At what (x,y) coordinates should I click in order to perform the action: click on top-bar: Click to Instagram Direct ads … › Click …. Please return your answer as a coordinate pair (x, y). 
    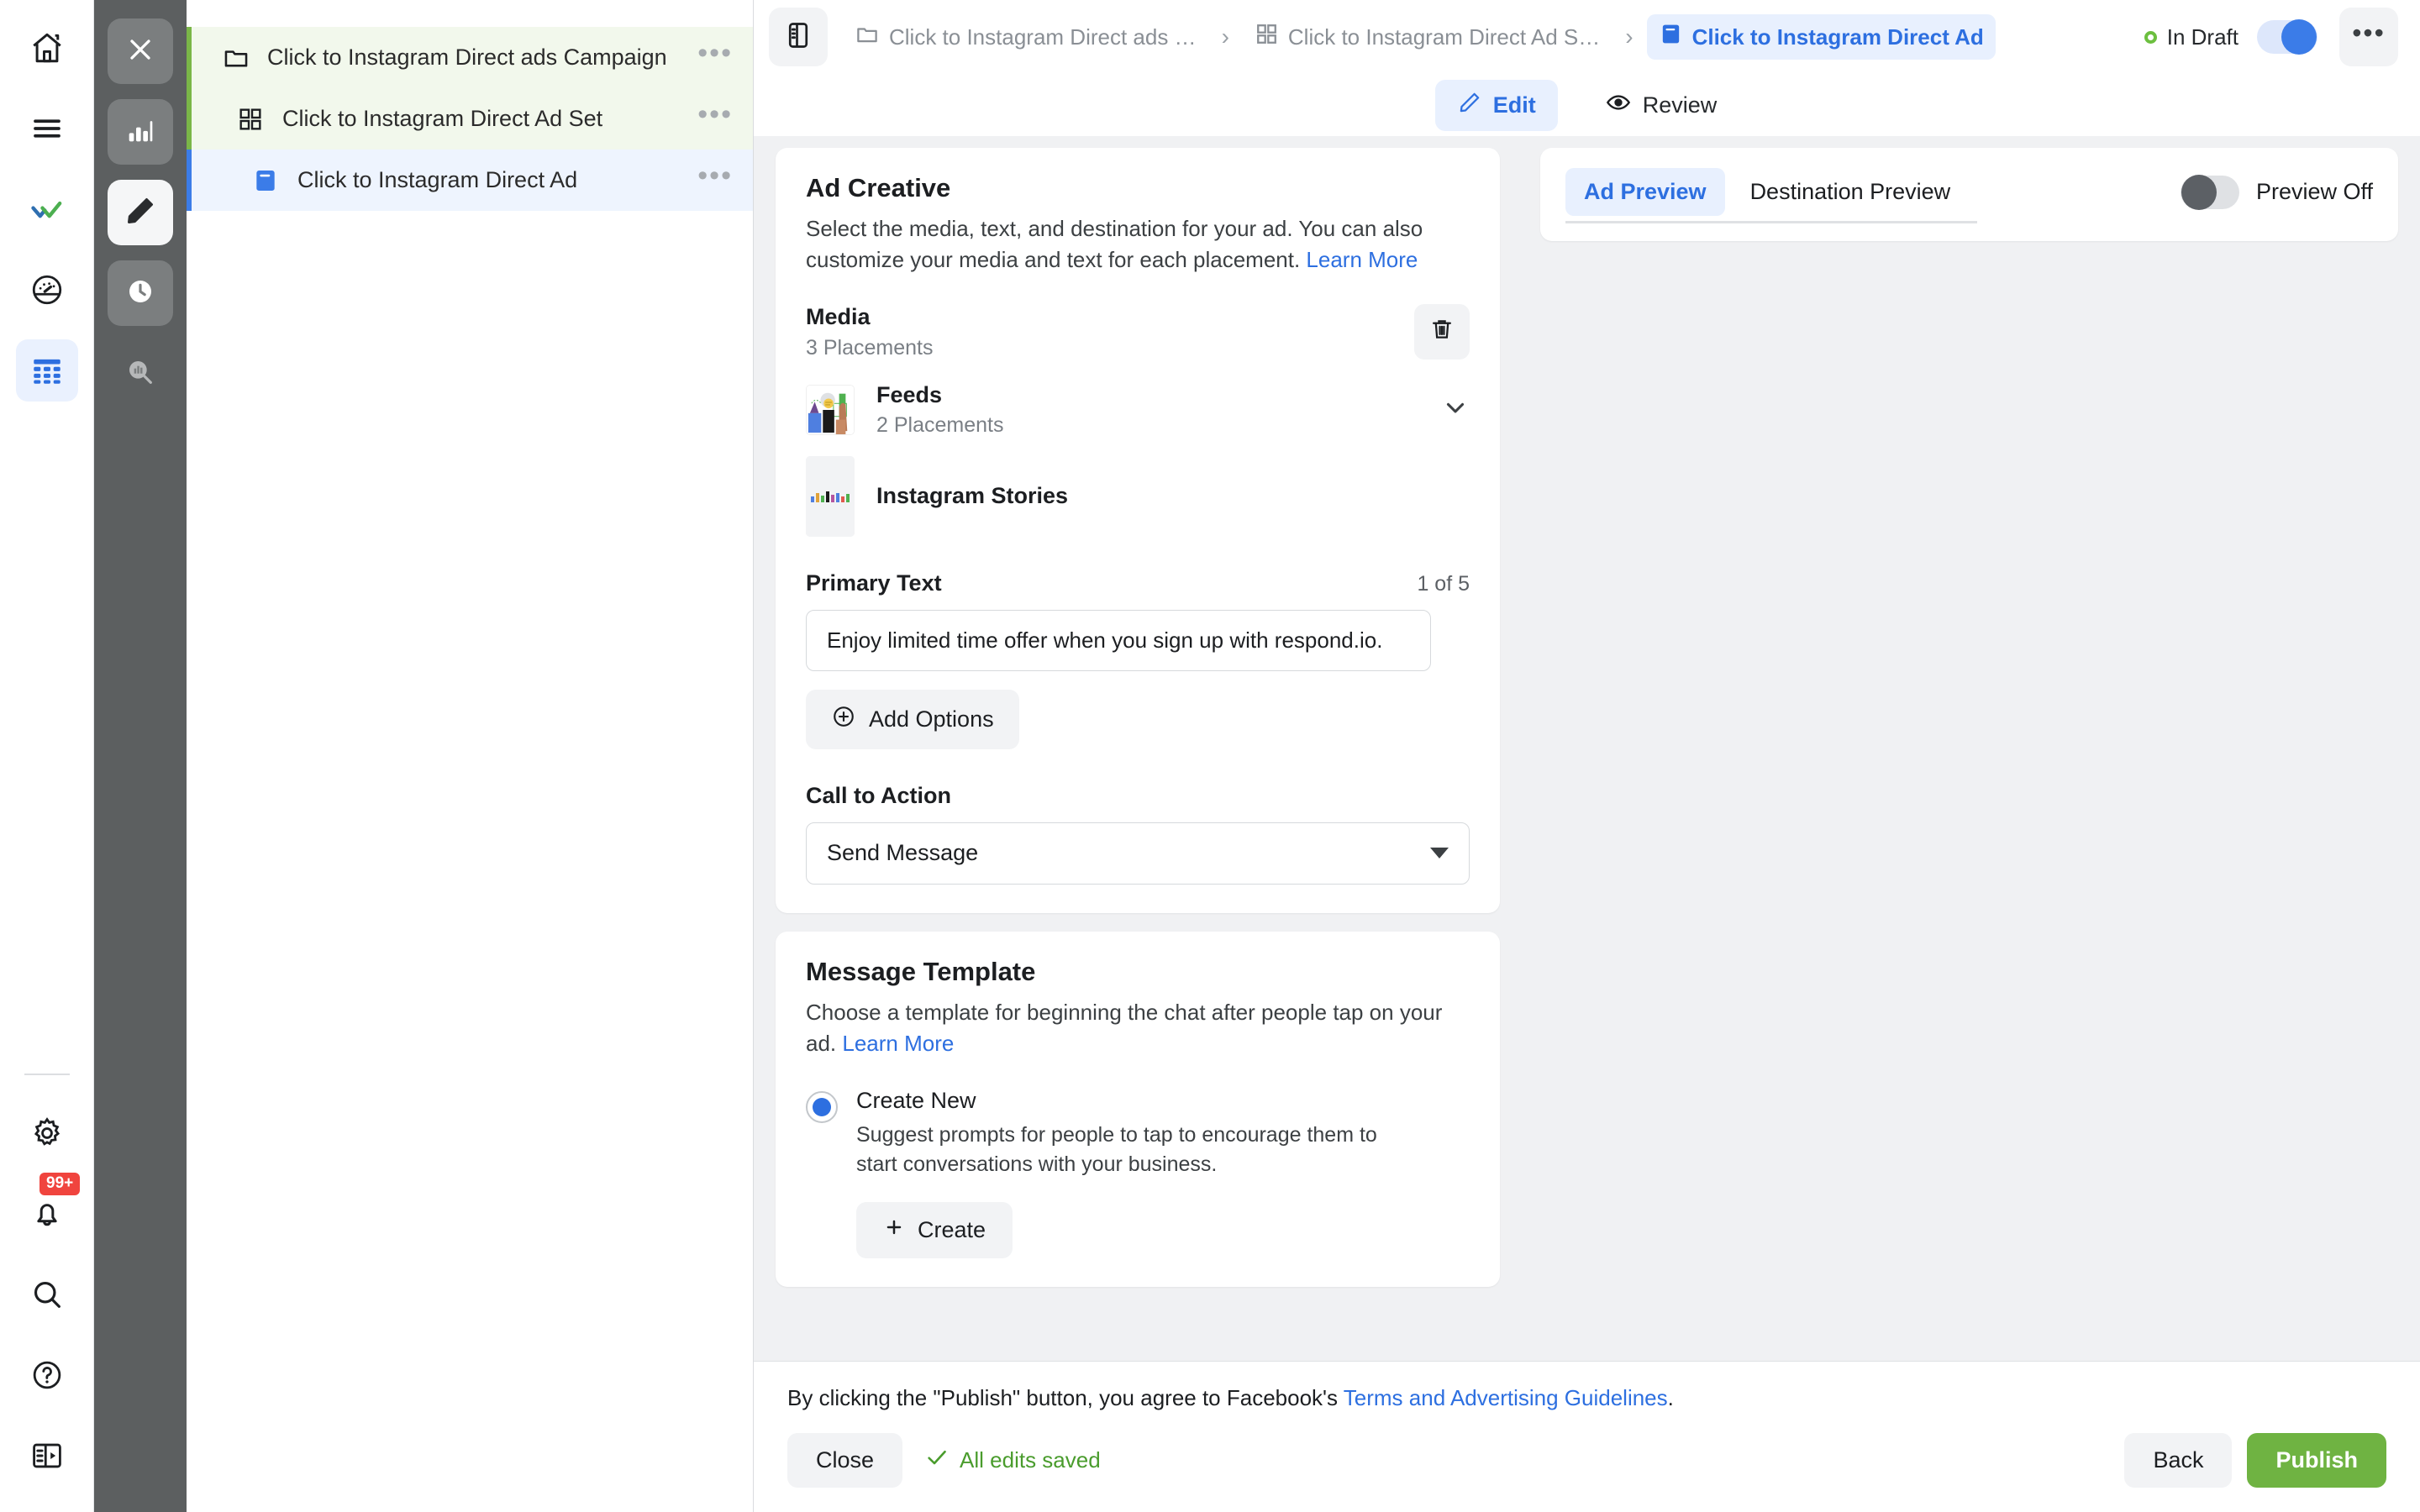
    Looking at the image, I should click on (1587, 37).